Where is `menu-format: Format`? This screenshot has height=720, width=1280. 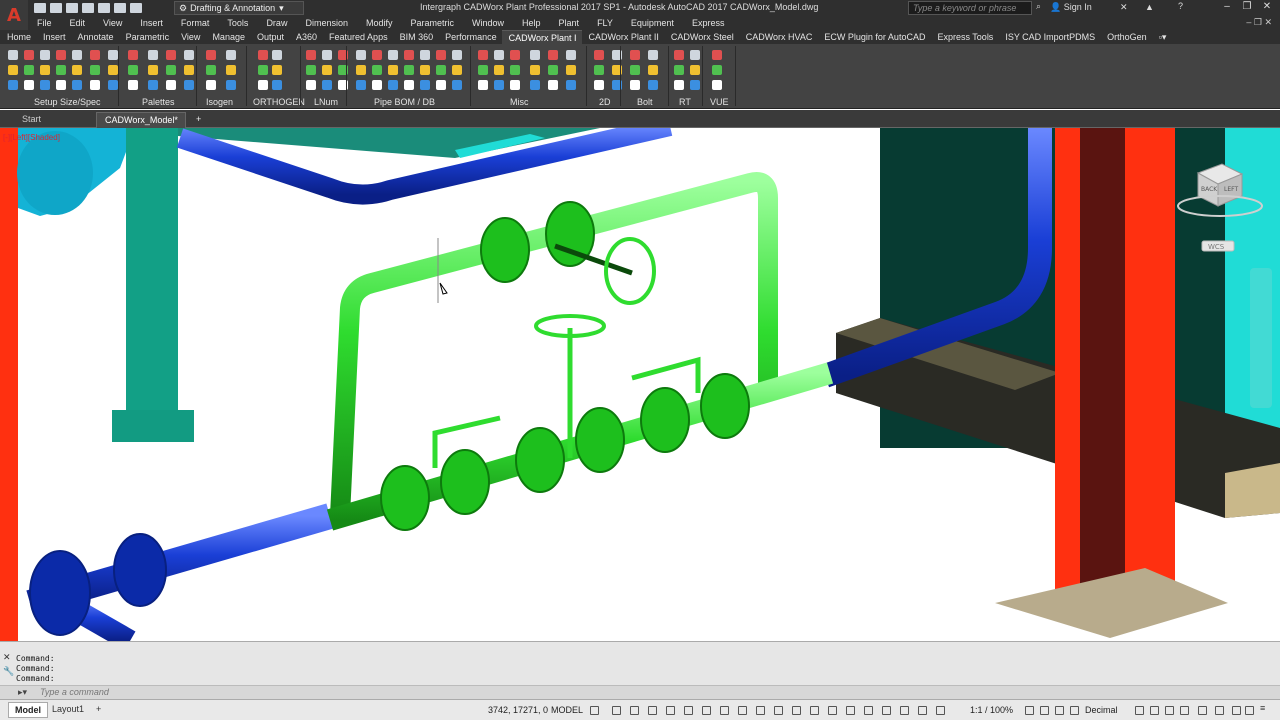
menu-format: Format is located at coordinates (195, 23).